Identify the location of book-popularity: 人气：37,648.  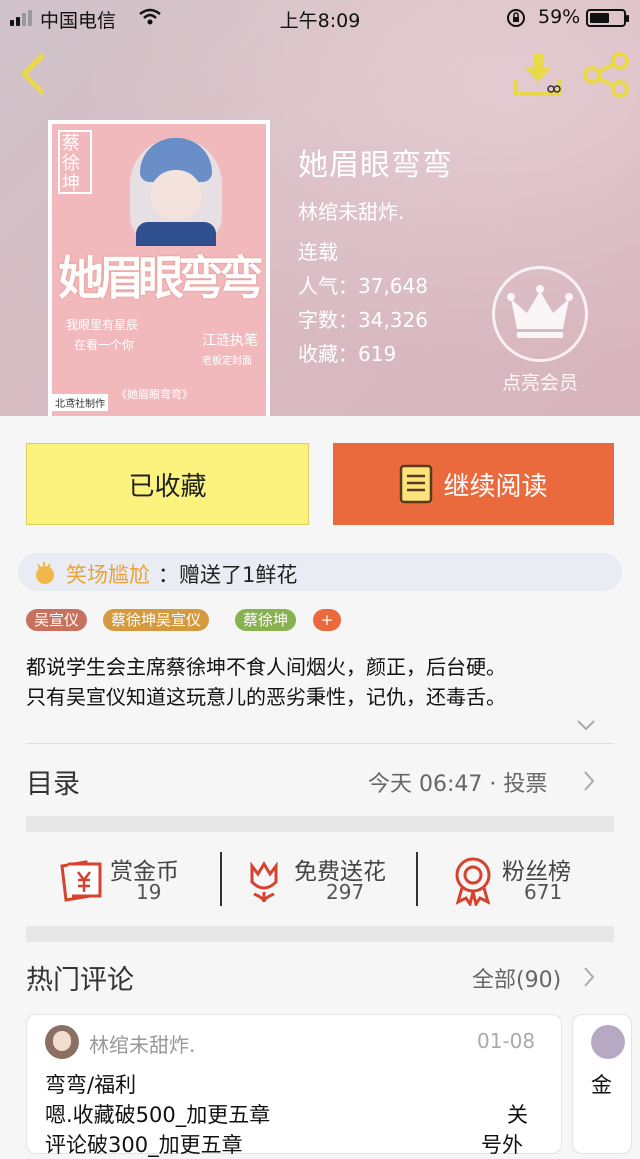
(363, 286).